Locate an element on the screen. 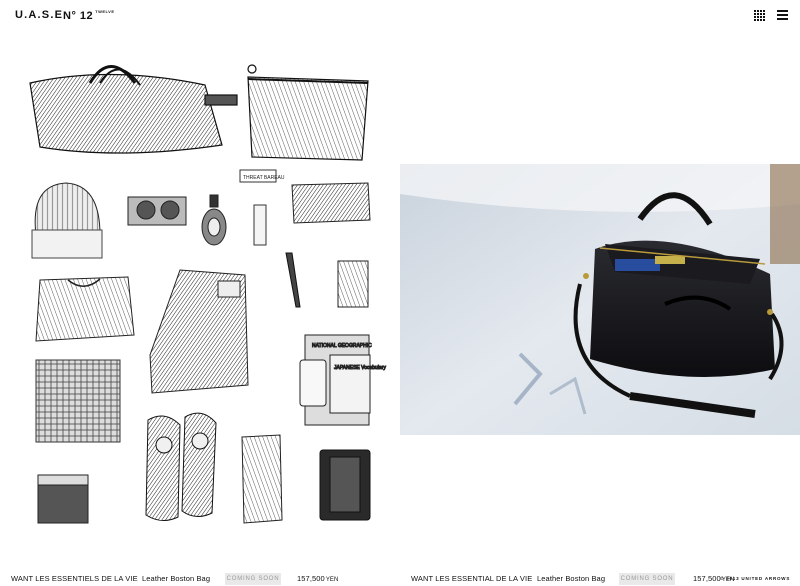 The height and width of the screenshot is (586, 800). sketch-tag-label: THREAT BAREAU is located at coordinates (264, 178).